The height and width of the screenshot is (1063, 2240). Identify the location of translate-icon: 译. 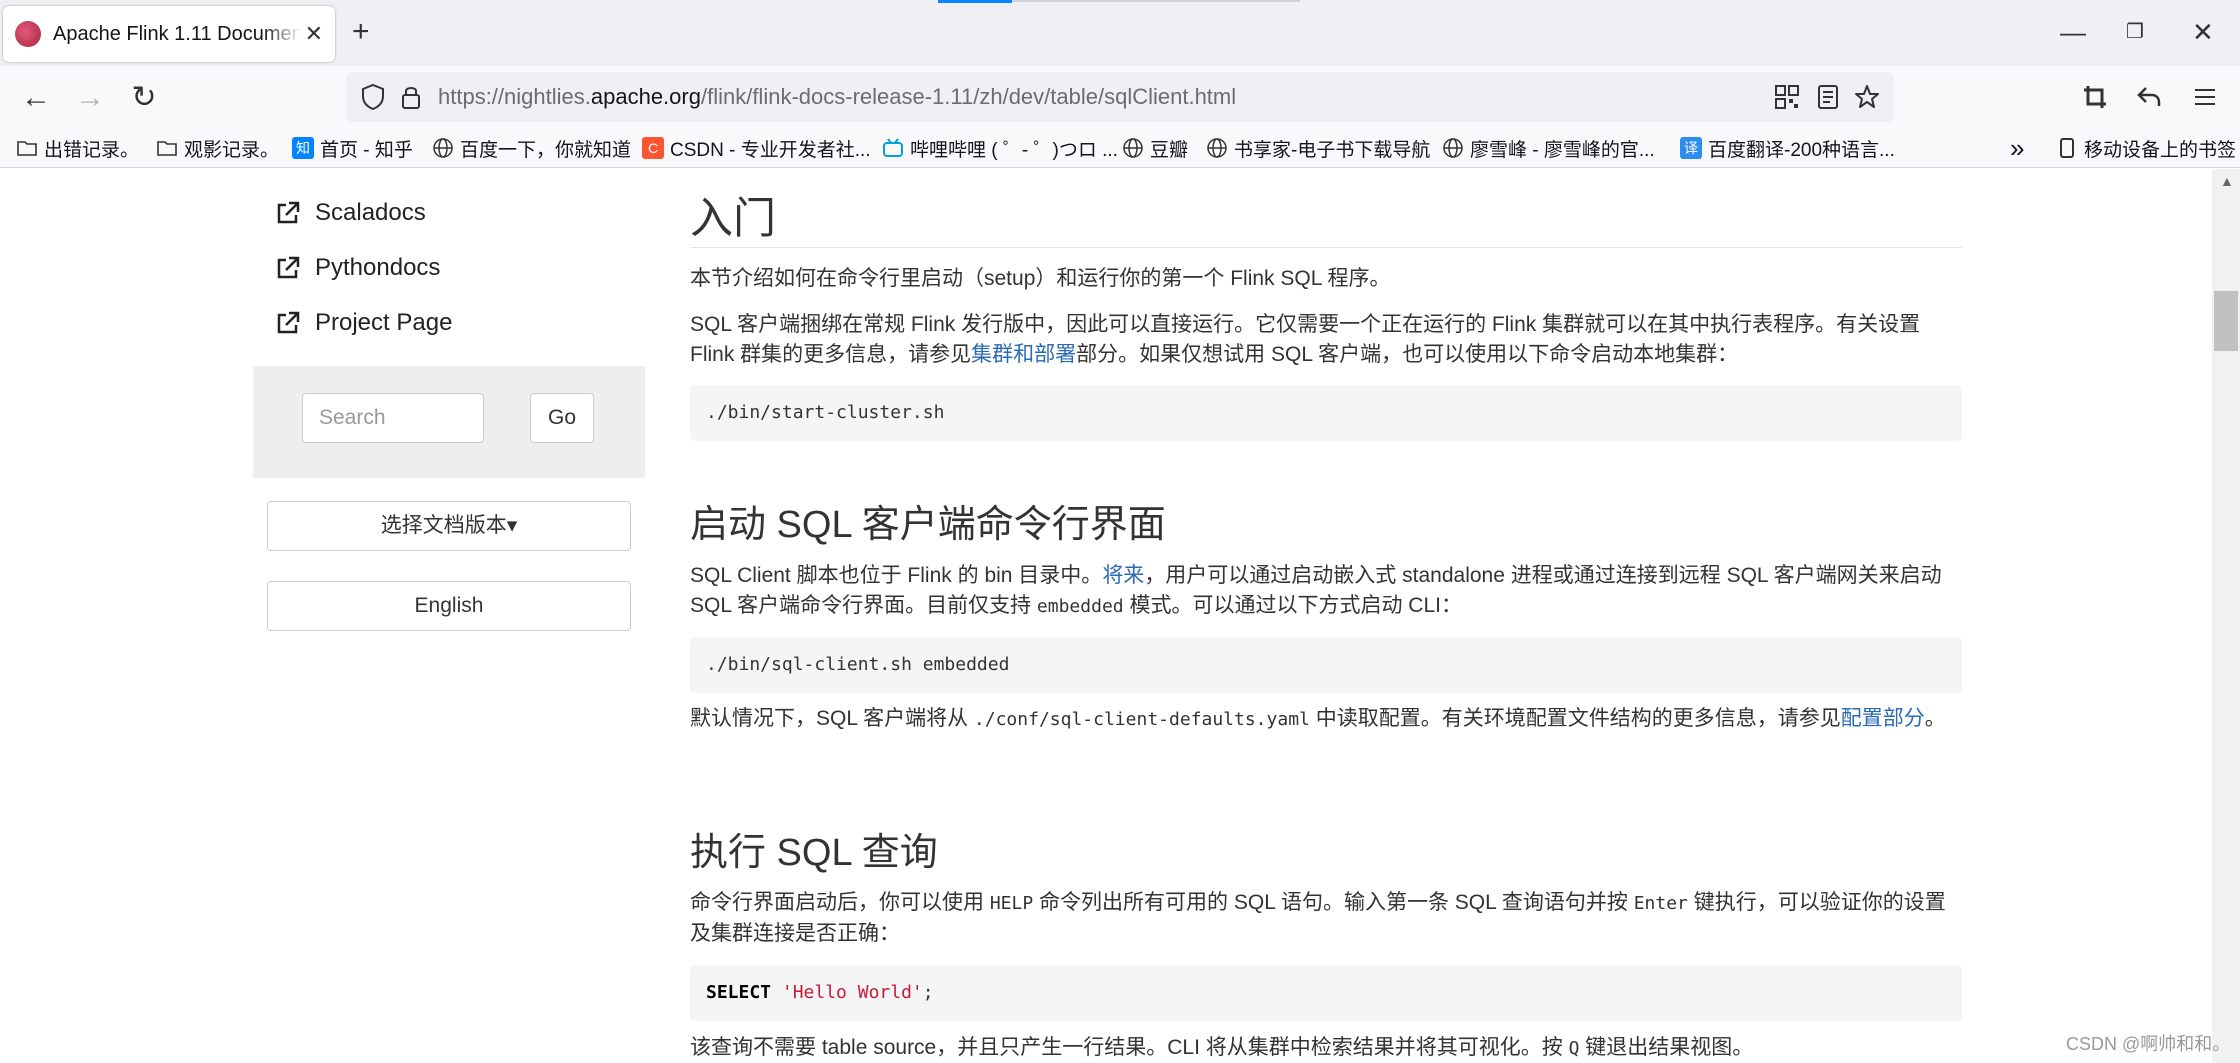
(1691, 148).